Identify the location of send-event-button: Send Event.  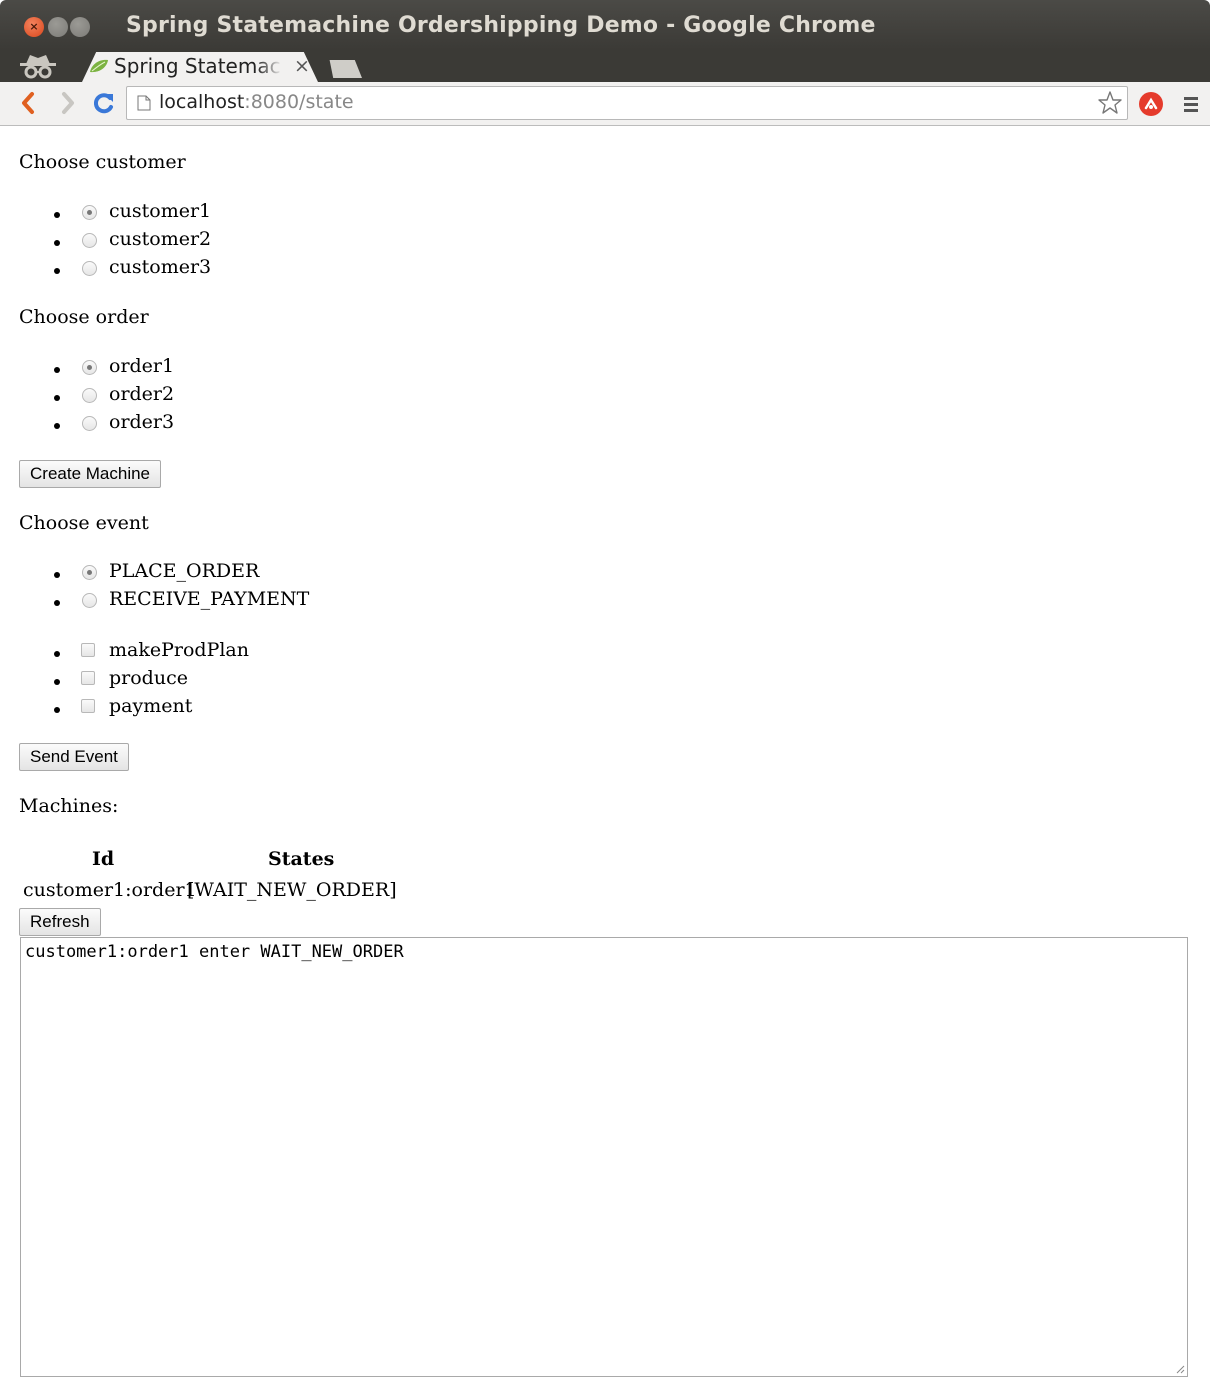
(74, 757).